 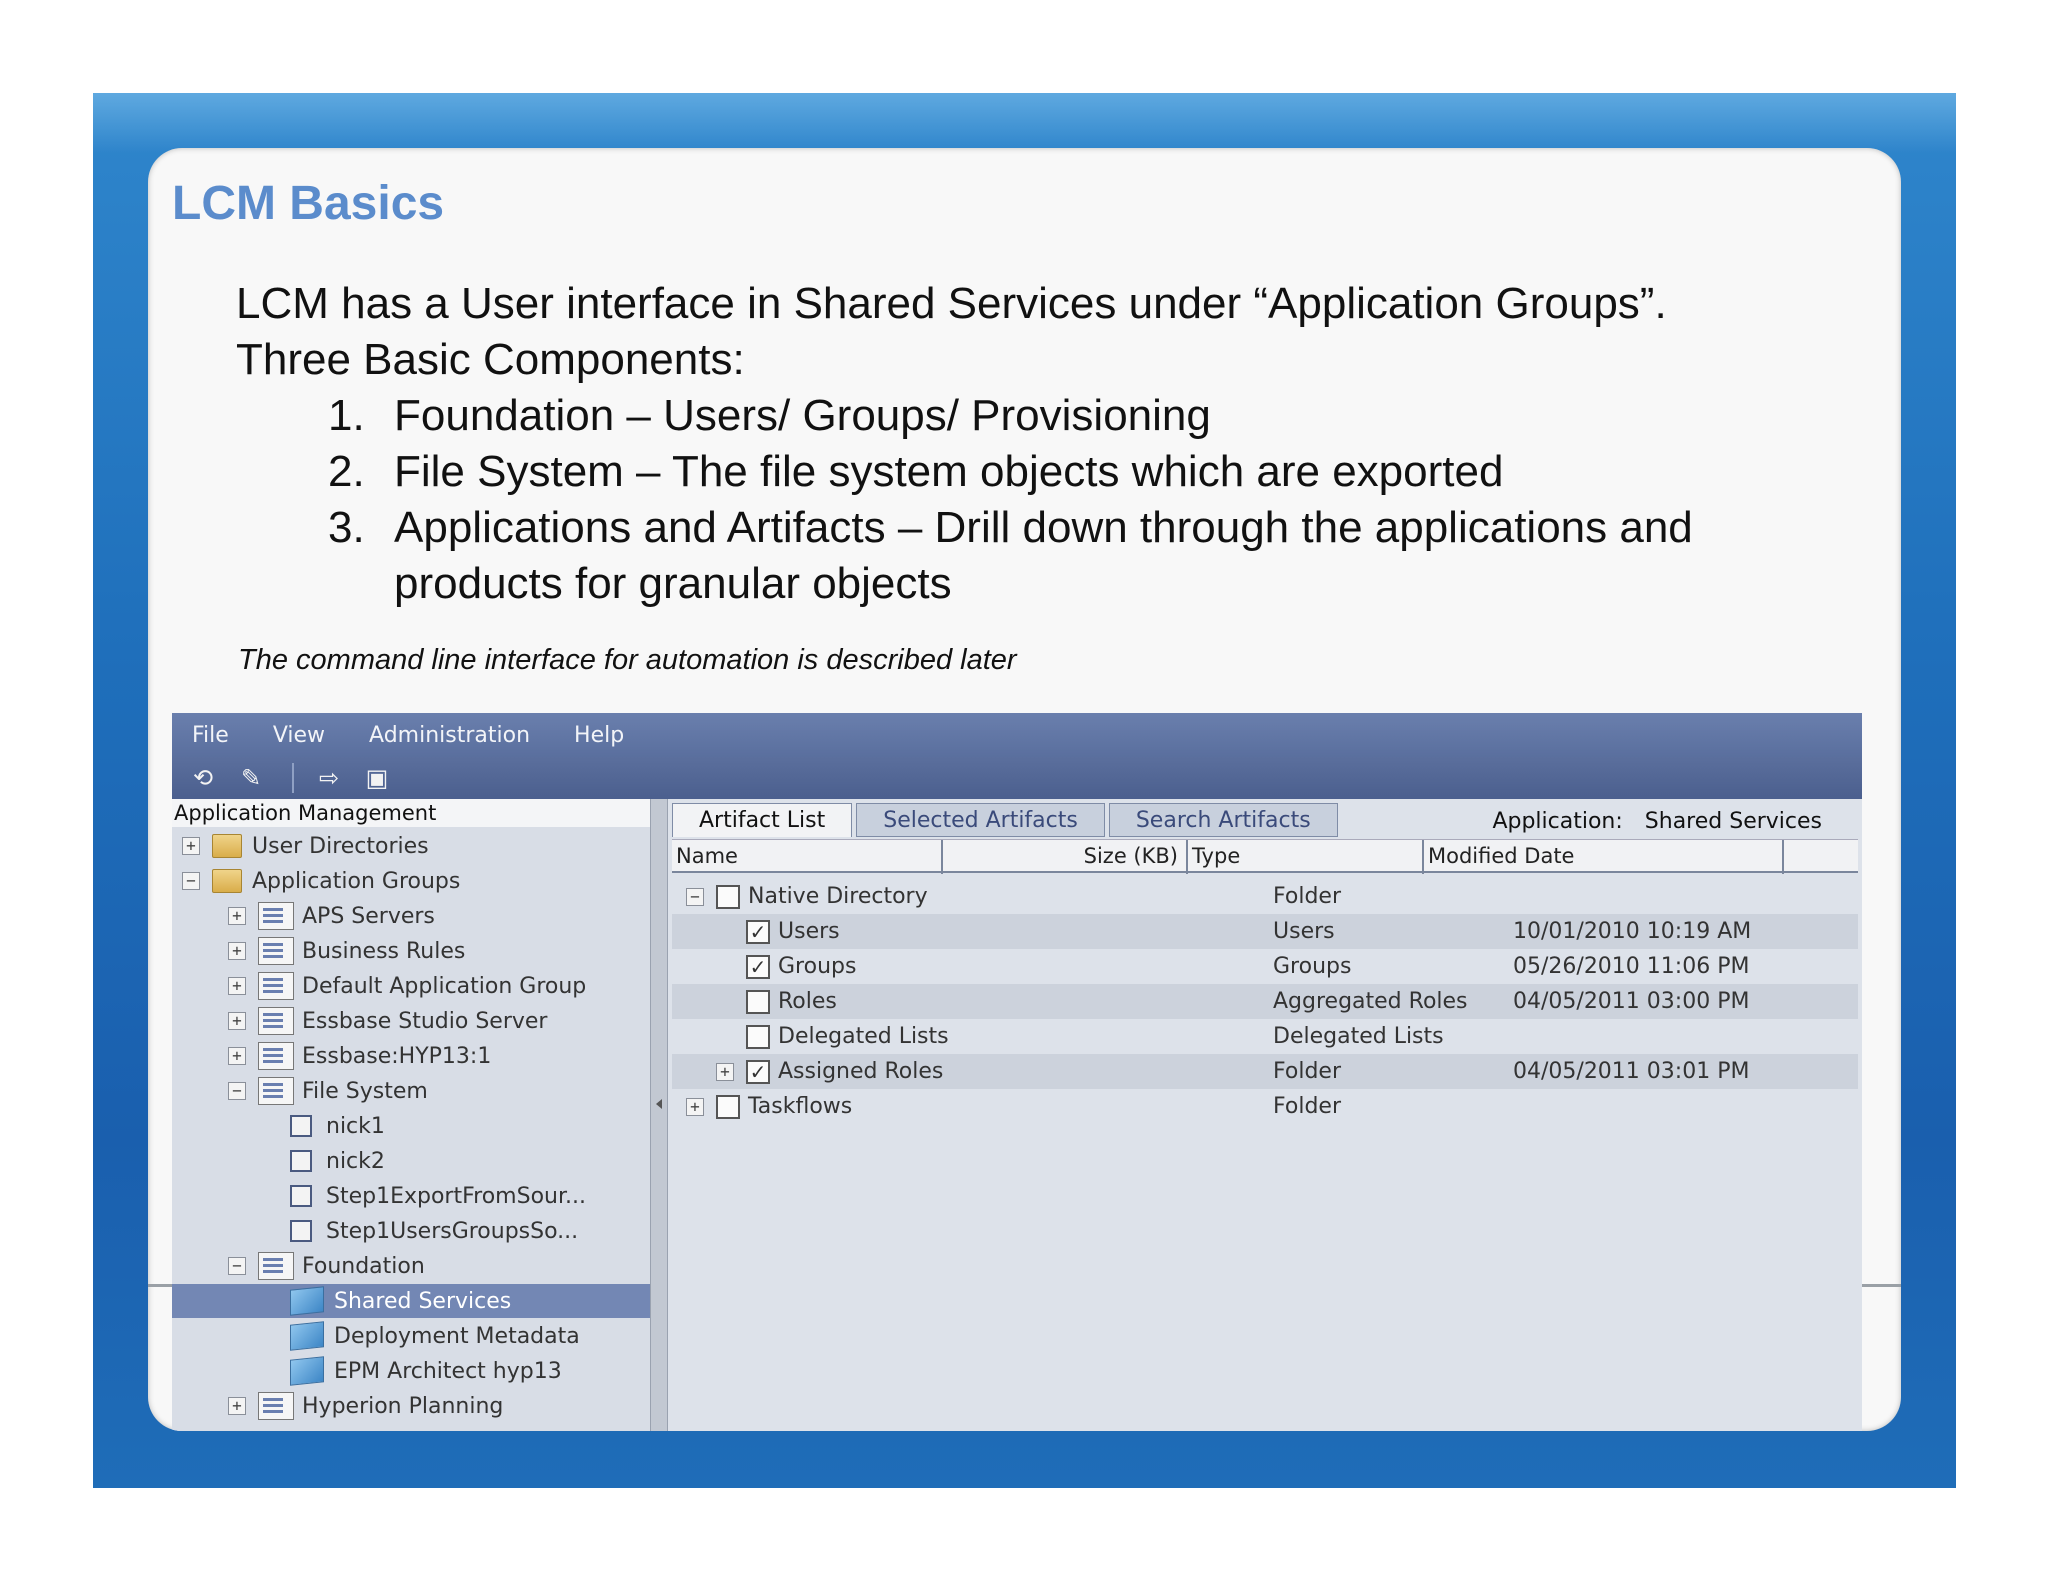 What do you see at coordinates (807, 857) in the screenshot?
I see `column-name: Name` at bounding box center [807, 857].